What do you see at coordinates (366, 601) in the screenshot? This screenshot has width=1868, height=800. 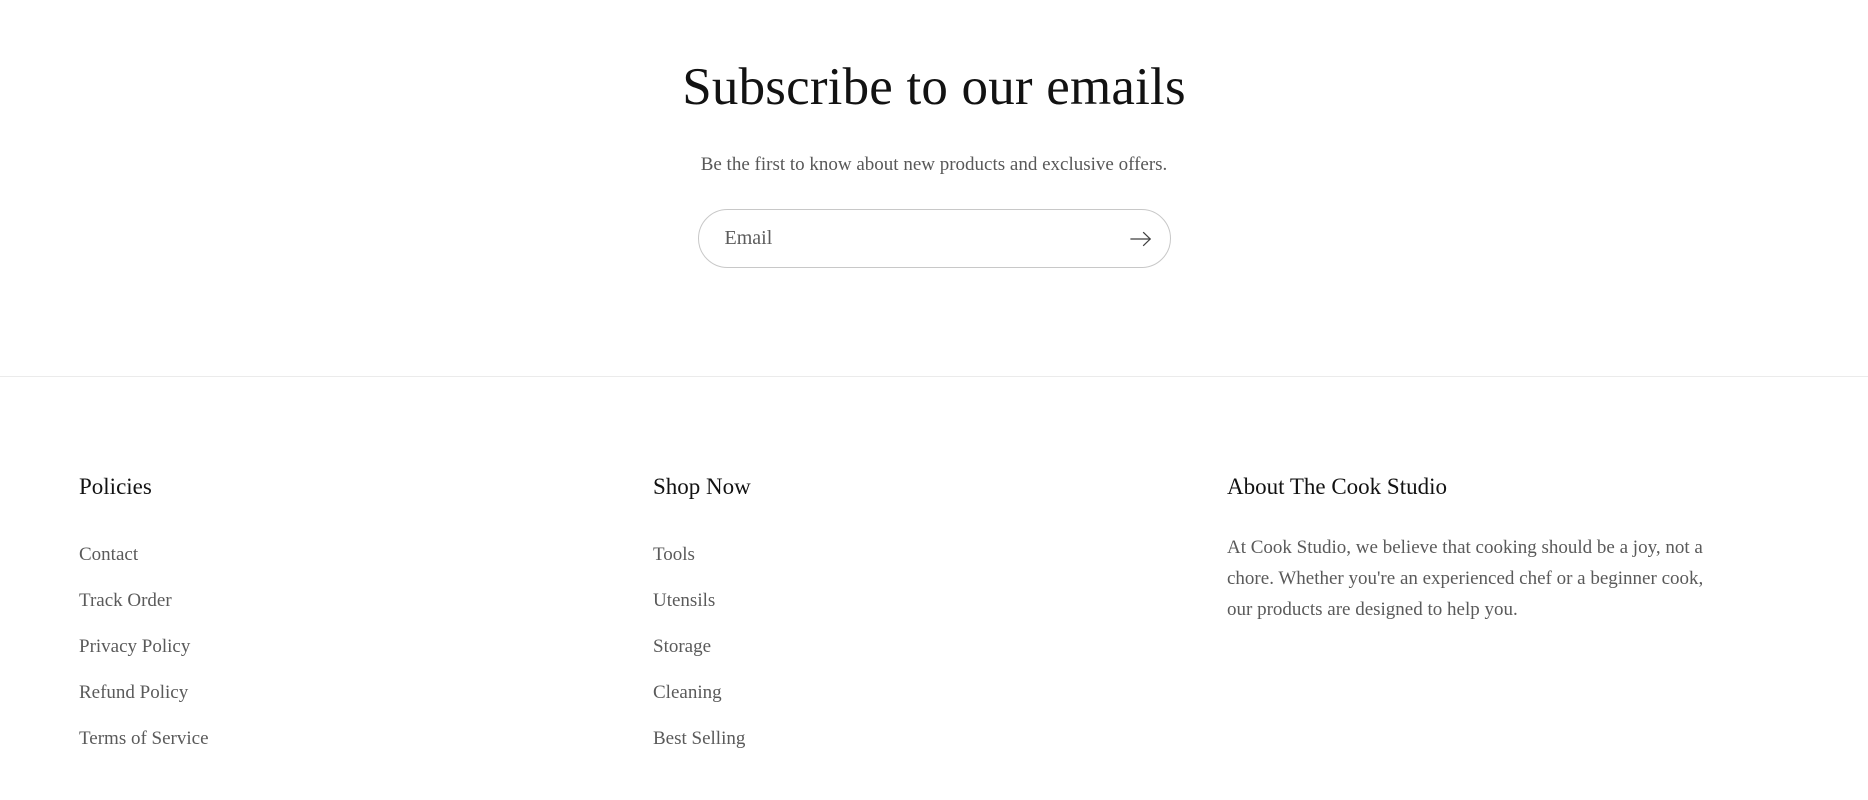 I see `list-item: Track Order` at bounding box center [366, 601].